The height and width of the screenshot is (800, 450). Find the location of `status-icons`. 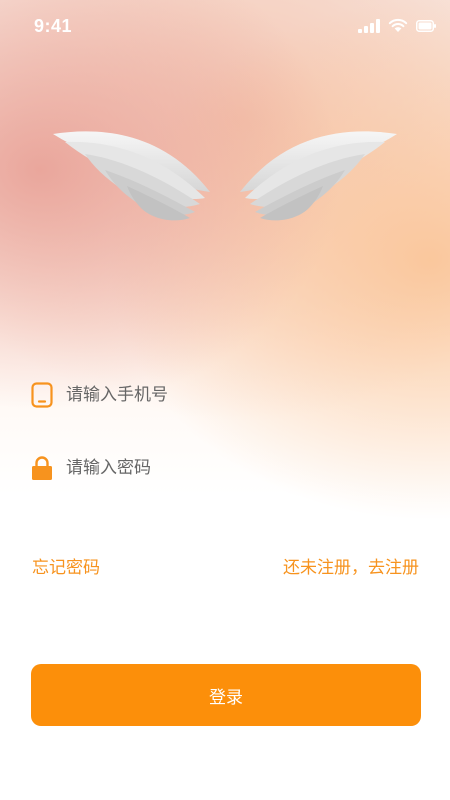

status-icons is located at coordinates (397, 25).